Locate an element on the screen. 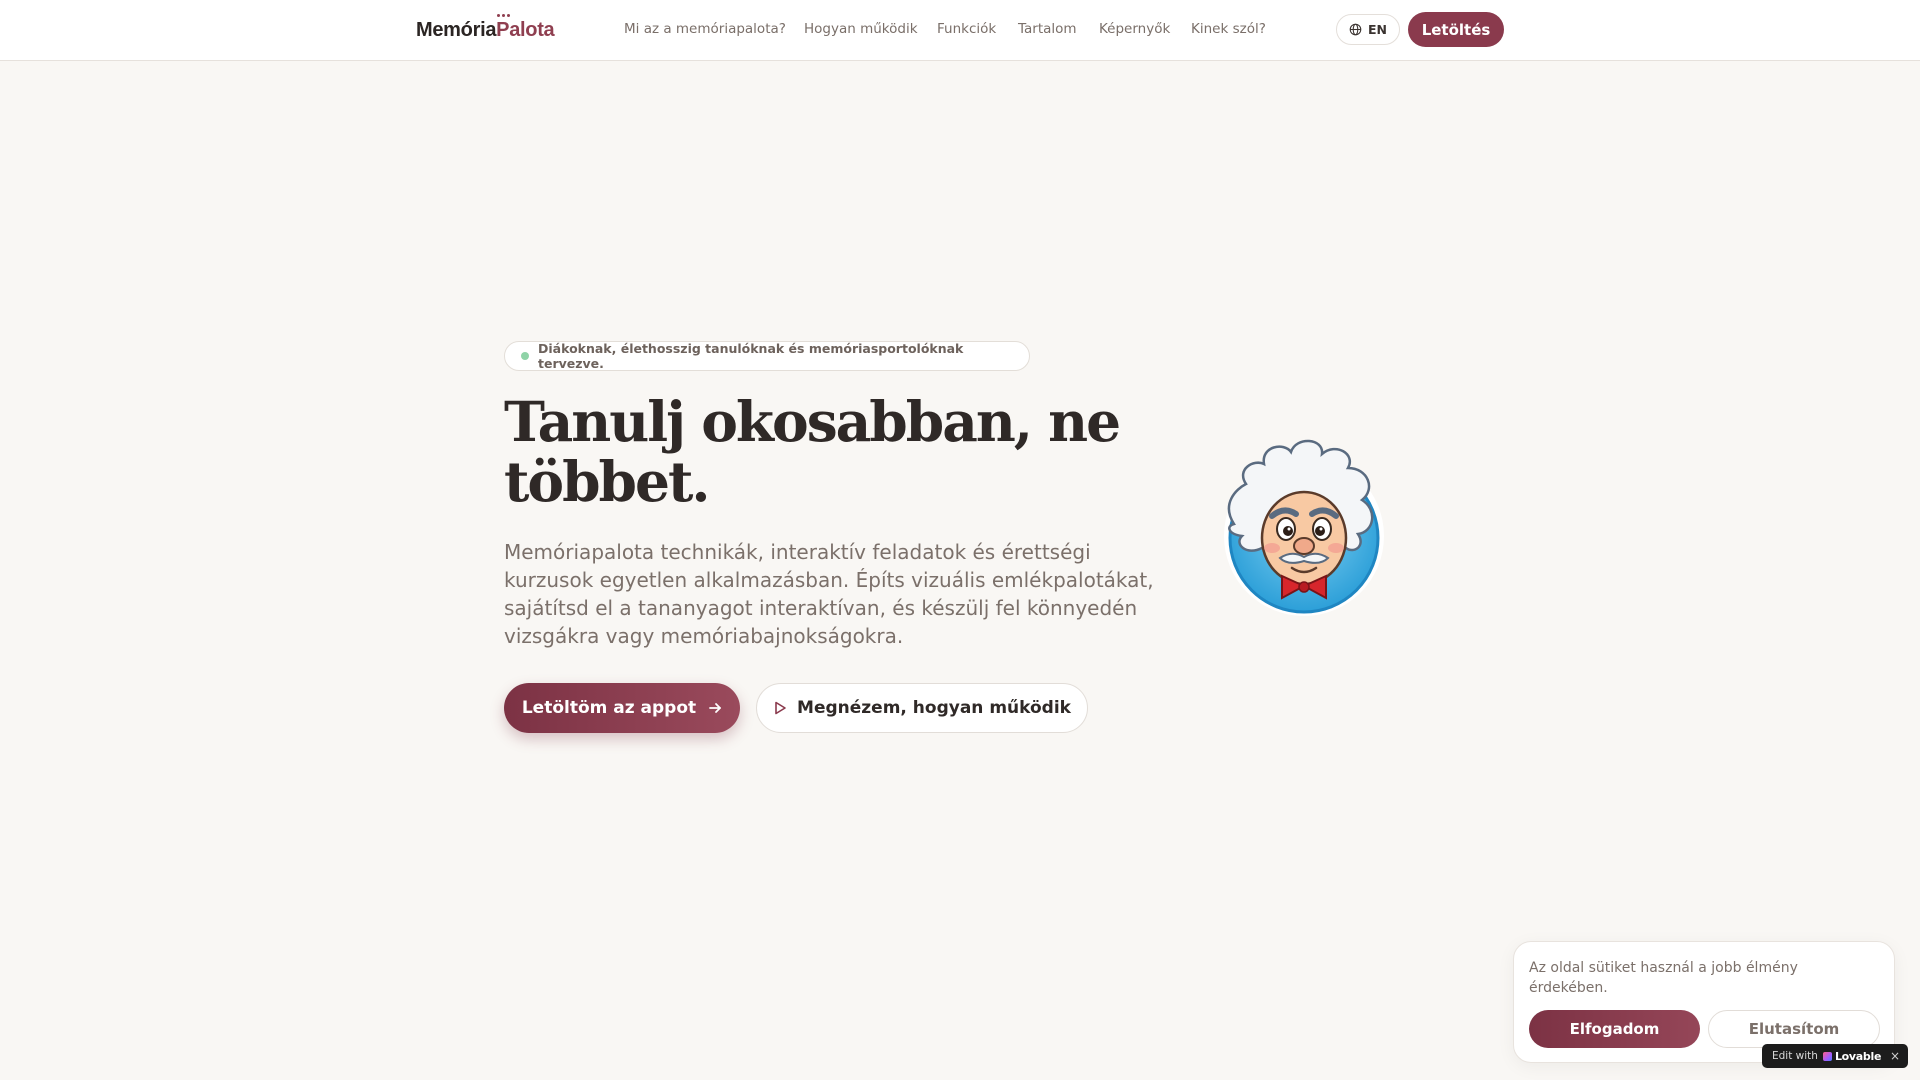 The width and height of the screenshot is (1920, 1080). language-label: EN is located at coordinates (1377, 29).